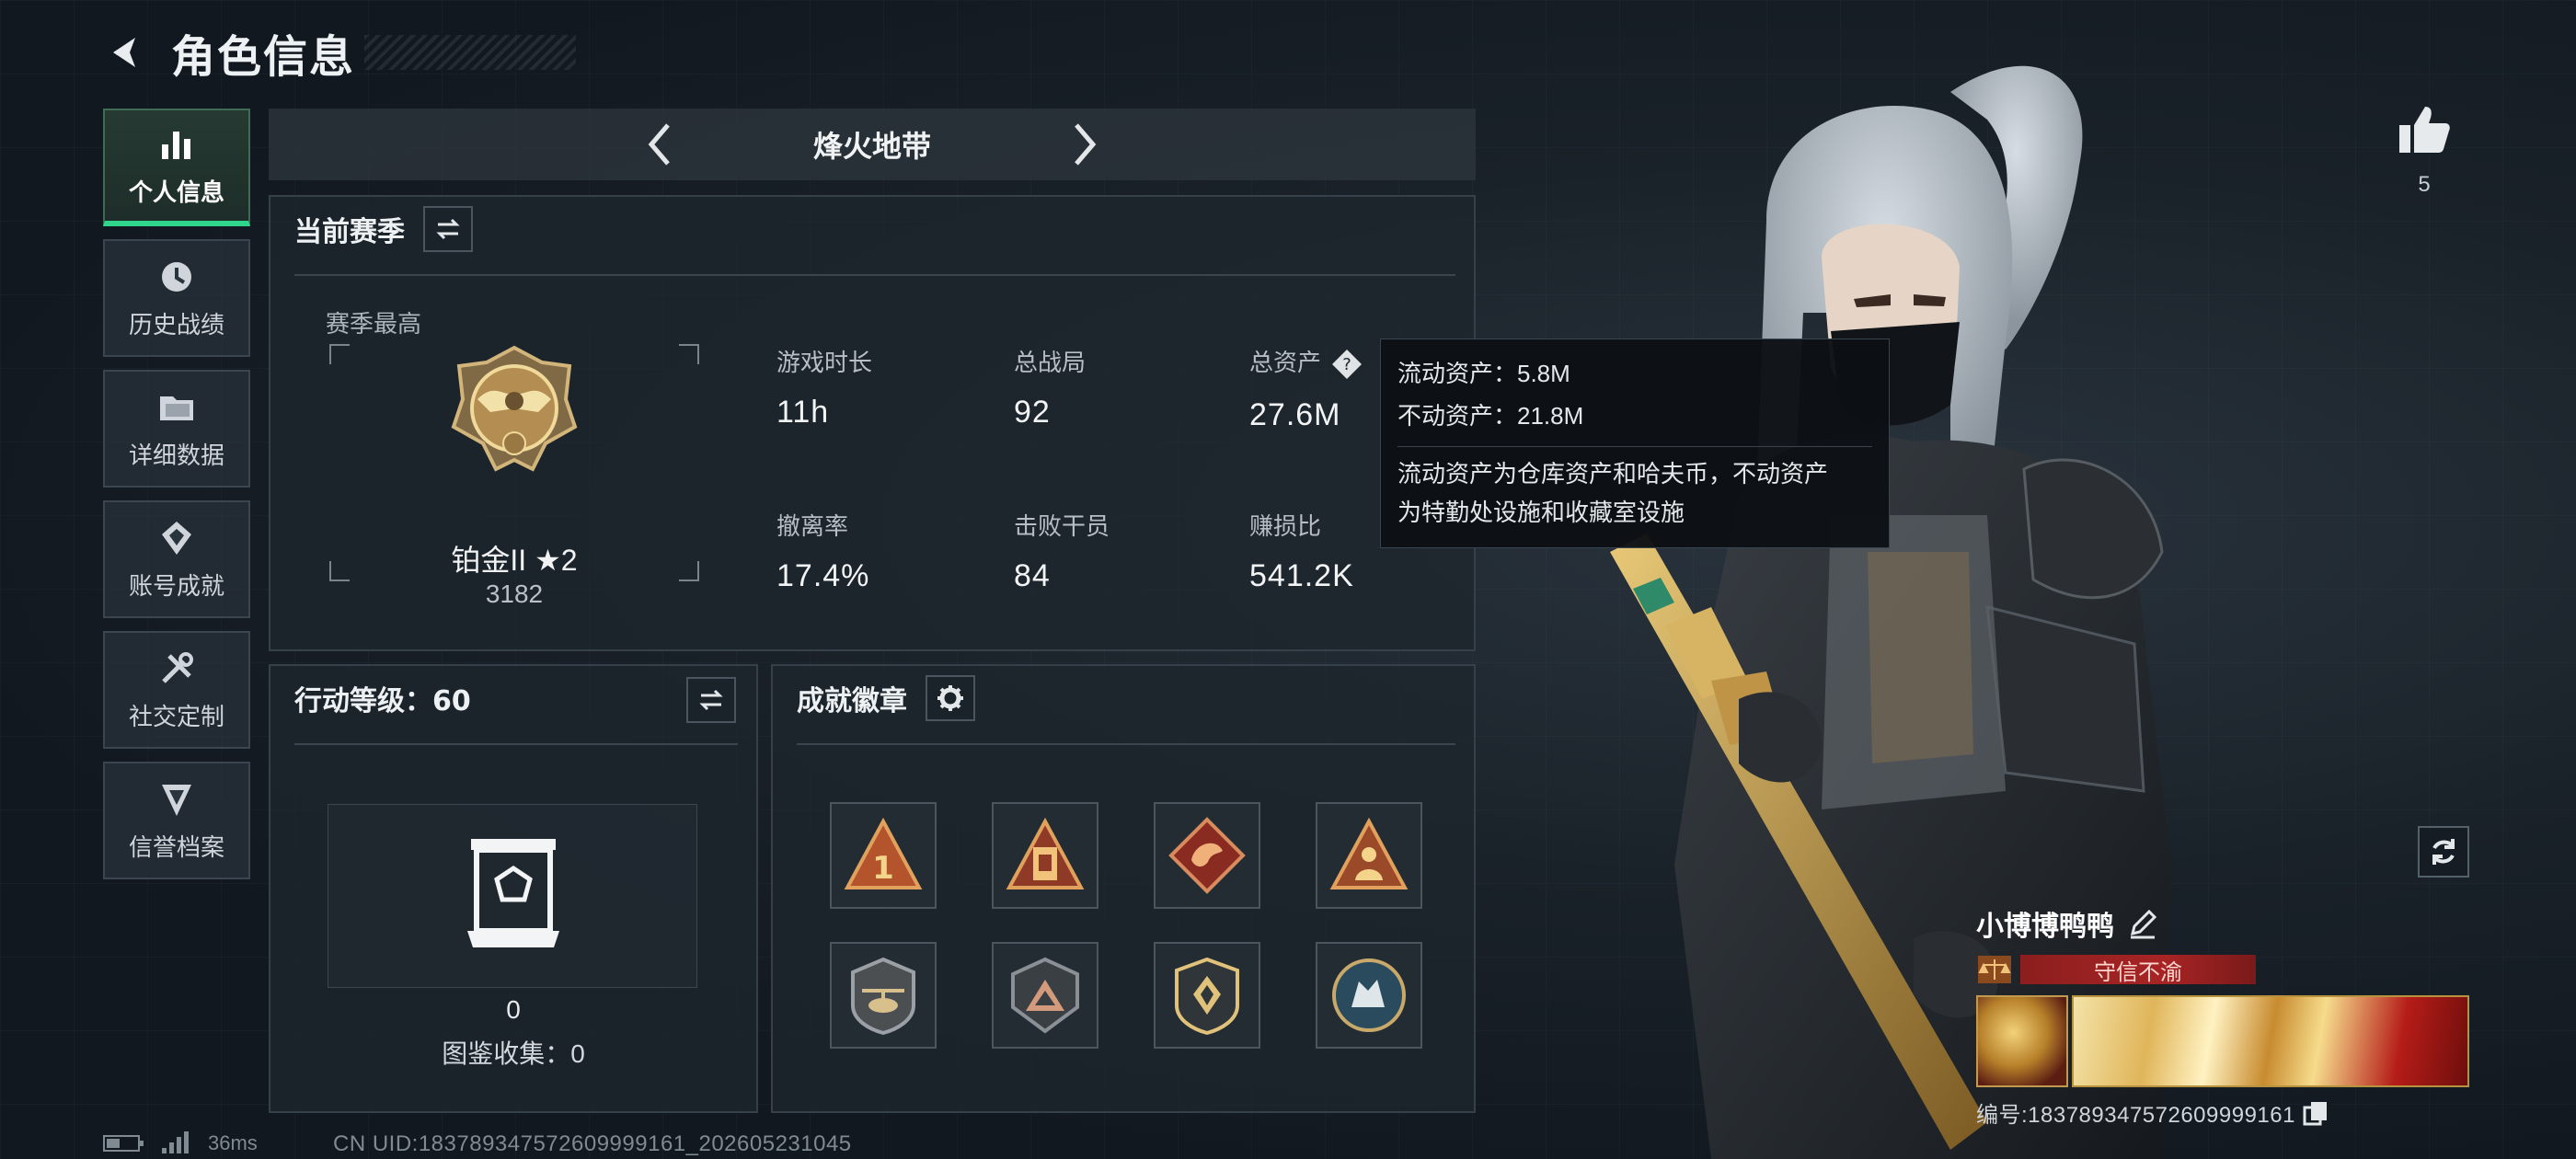 The image size is (2576, 1159). I want to click on collection-display-case-icon, so click(513, 893).